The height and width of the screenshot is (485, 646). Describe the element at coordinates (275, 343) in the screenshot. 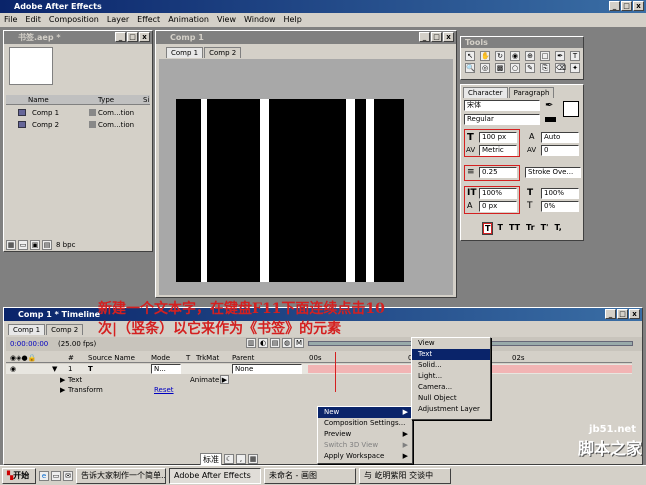

I see `frame-blend-icon: ▤` at that location.